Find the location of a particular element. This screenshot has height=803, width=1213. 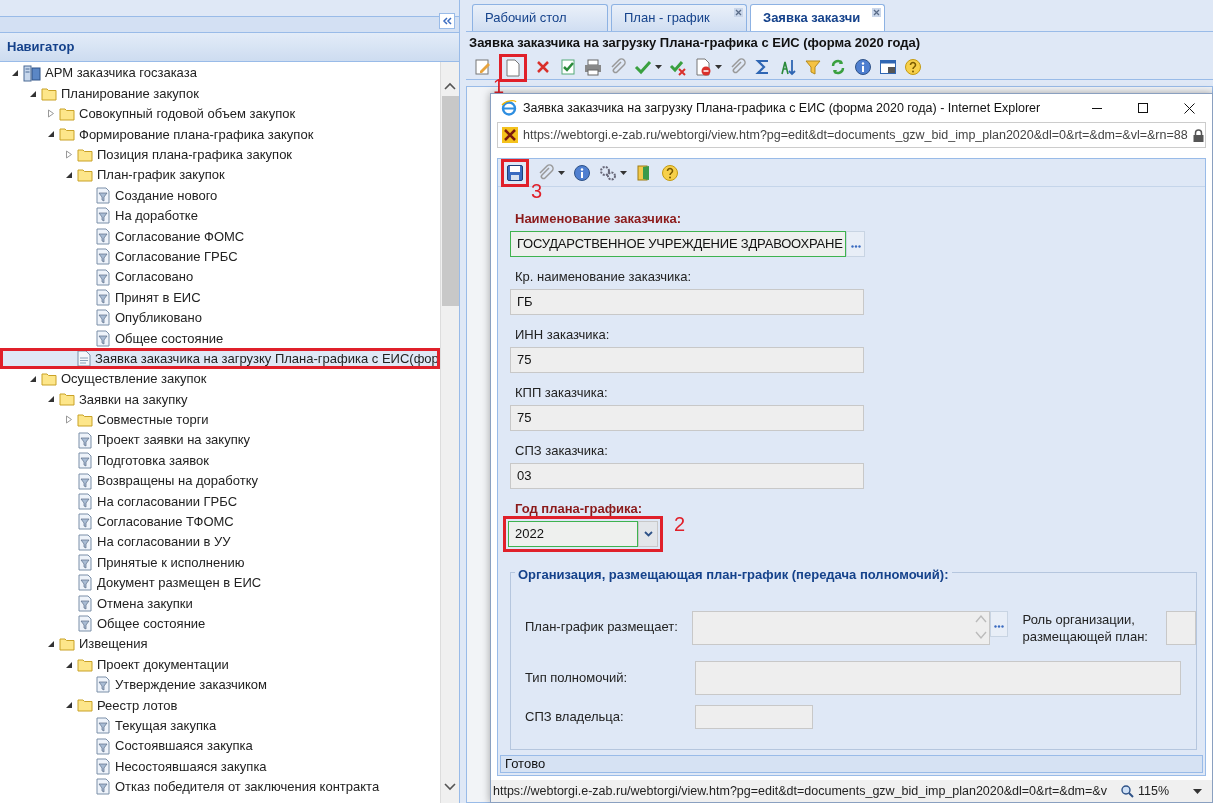

tab: План - график is located at coordinates (679, 17).